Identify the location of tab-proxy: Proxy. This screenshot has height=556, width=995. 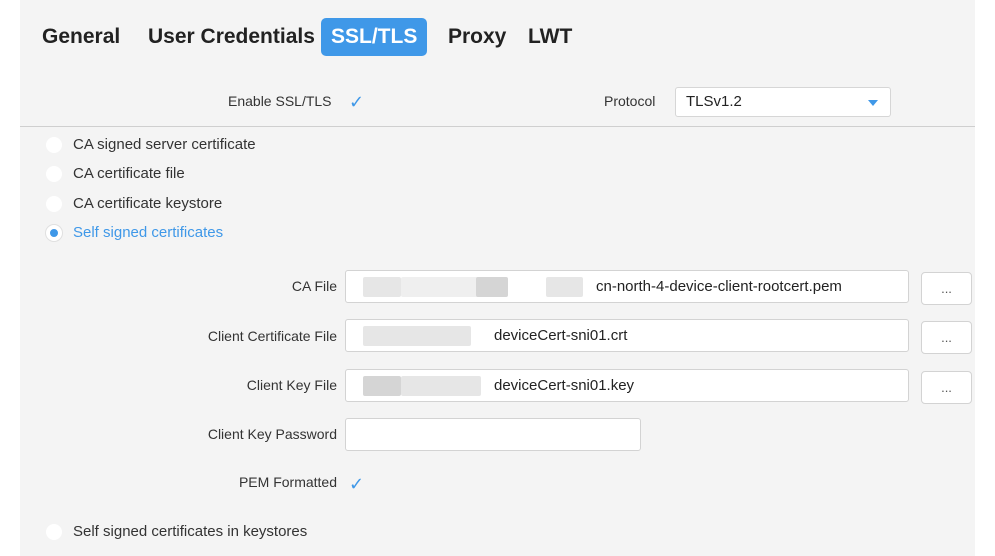
(477, 37).